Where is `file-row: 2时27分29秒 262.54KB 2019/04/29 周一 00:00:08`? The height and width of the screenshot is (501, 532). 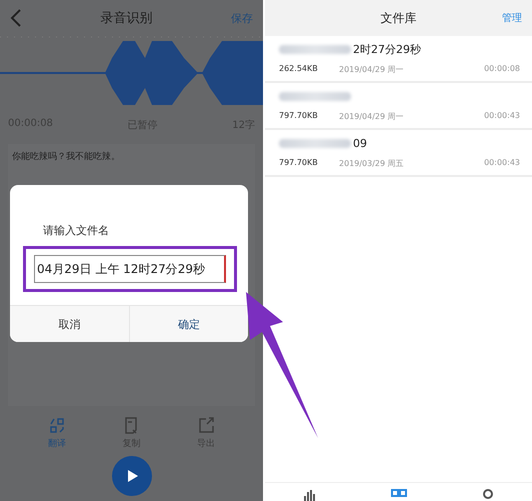
file-row: 2时27分29秒 262.54KB 2019/04/29 周一 00:00:08 is located at coordinates (398, 59).